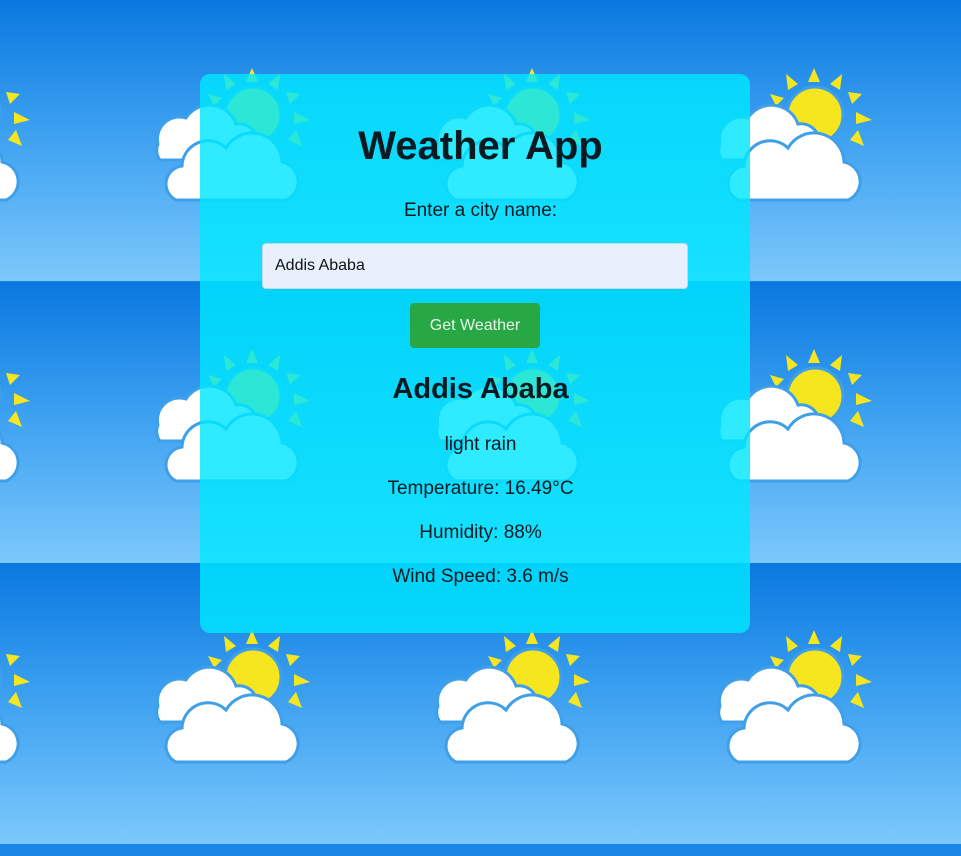 The image size is (961, 856). I want to click on page-title: Weather App, so click(480, 146).